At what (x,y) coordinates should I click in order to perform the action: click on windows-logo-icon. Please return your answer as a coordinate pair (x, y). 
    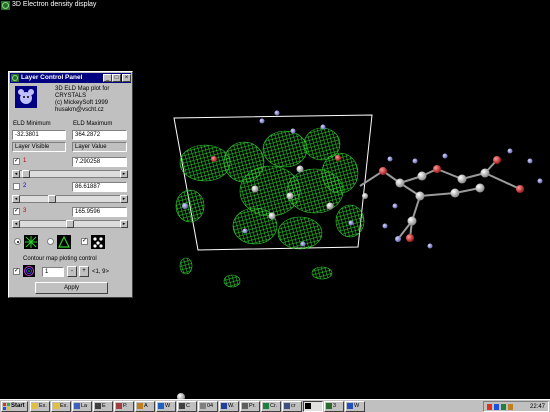
    Looking at the image, I should click on (6, 406).